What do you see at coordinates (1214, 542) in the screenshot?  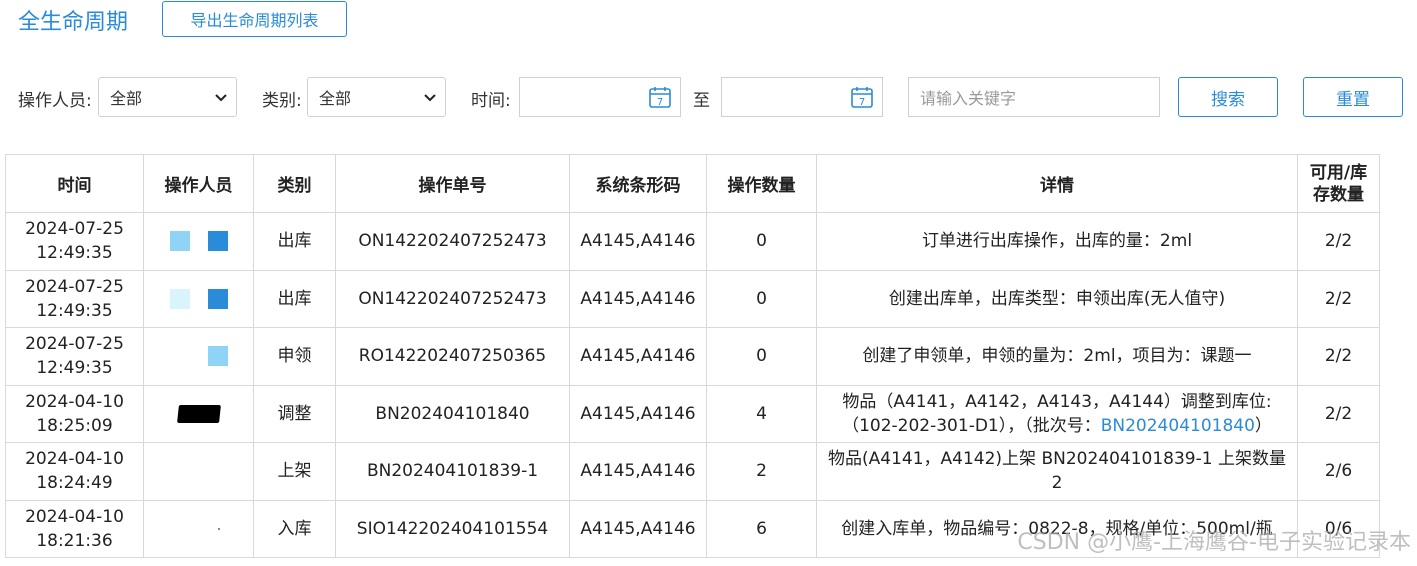 I see `watermark: CSDN @小鹰-上海鹰谷-电子实验记录本` at bounding box center [1214, 542].